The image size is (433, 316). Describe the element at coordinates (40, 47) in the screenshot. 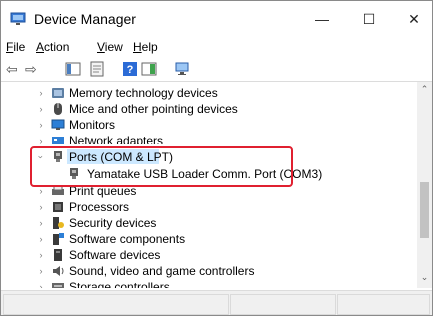

I see `menu-action-hotkey: A` at that location.